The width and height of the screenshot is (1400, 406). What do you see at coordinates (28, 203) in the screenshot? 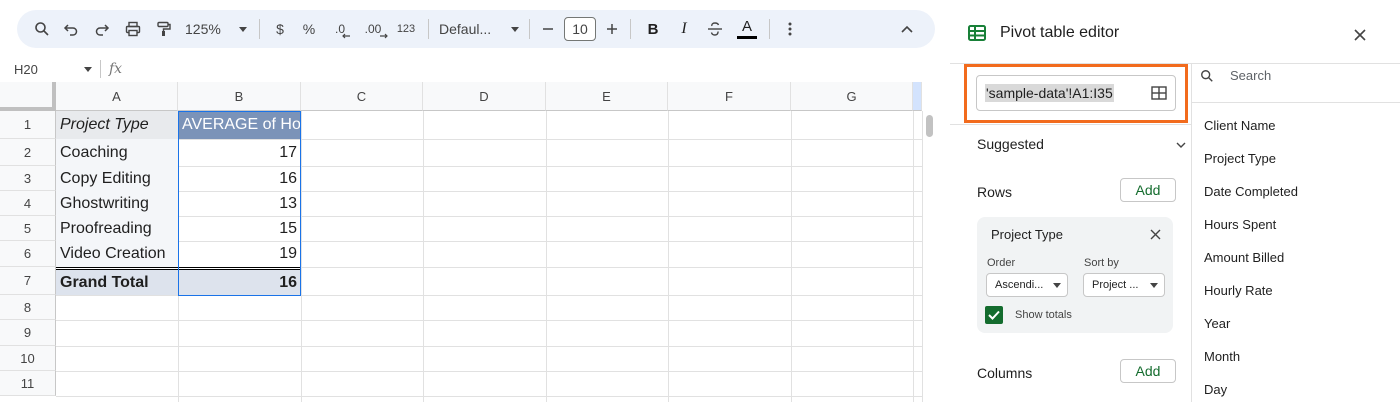
I see `row-header-4: 4` at bounding box center [28, 203].